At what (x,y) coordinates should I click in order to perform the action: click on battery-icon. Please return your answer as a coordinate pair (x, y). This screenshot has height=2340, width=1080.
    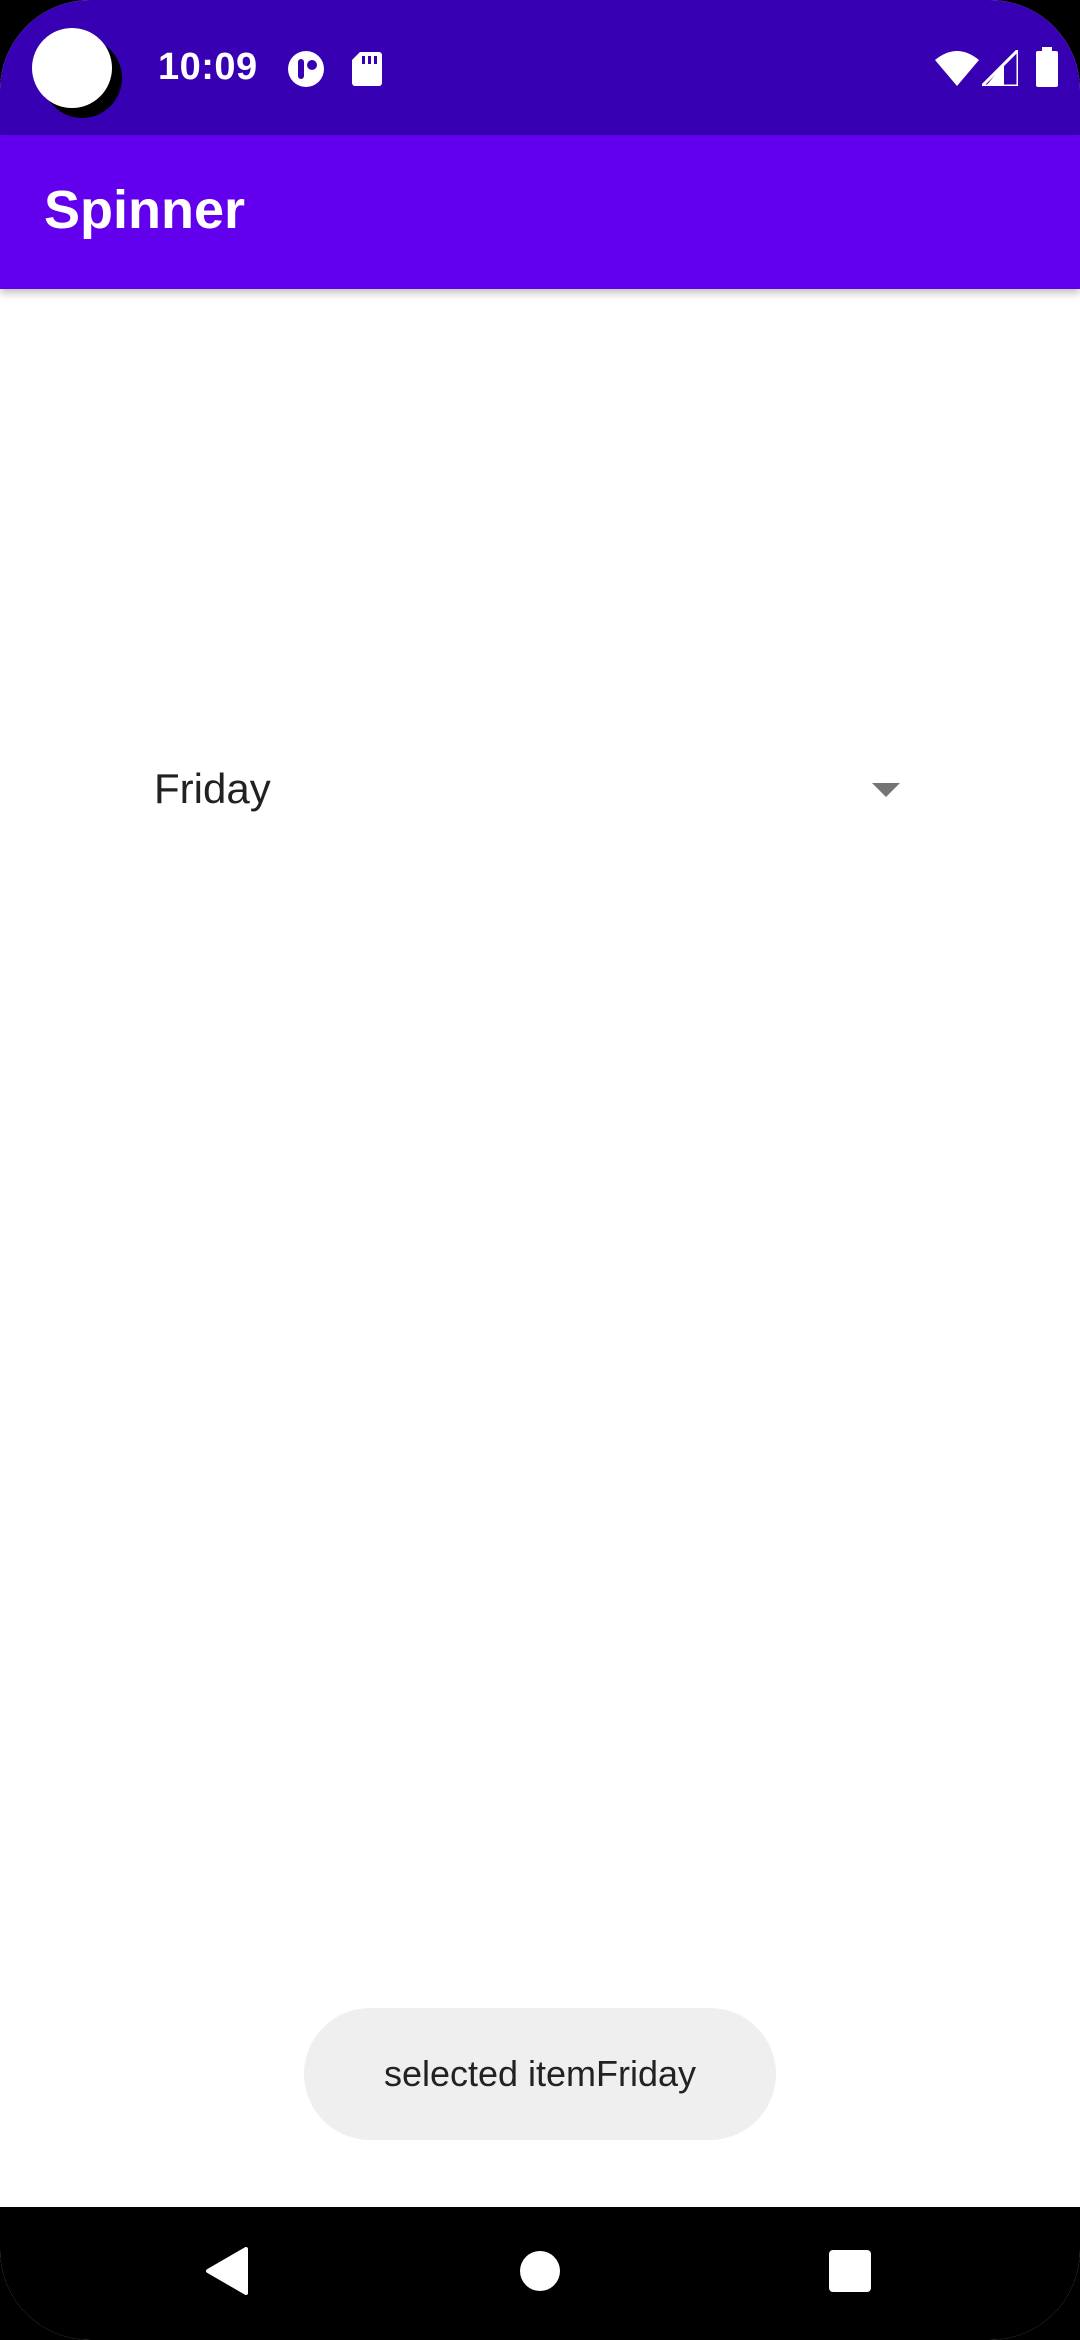
    Looking at the image, I should click on (1047, 69).